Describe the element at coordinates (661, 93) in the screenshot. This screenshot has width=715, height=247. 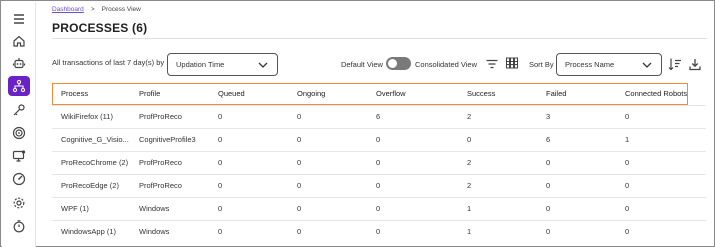
I see `column-header-connected-robots: Connected Robots` at that location.